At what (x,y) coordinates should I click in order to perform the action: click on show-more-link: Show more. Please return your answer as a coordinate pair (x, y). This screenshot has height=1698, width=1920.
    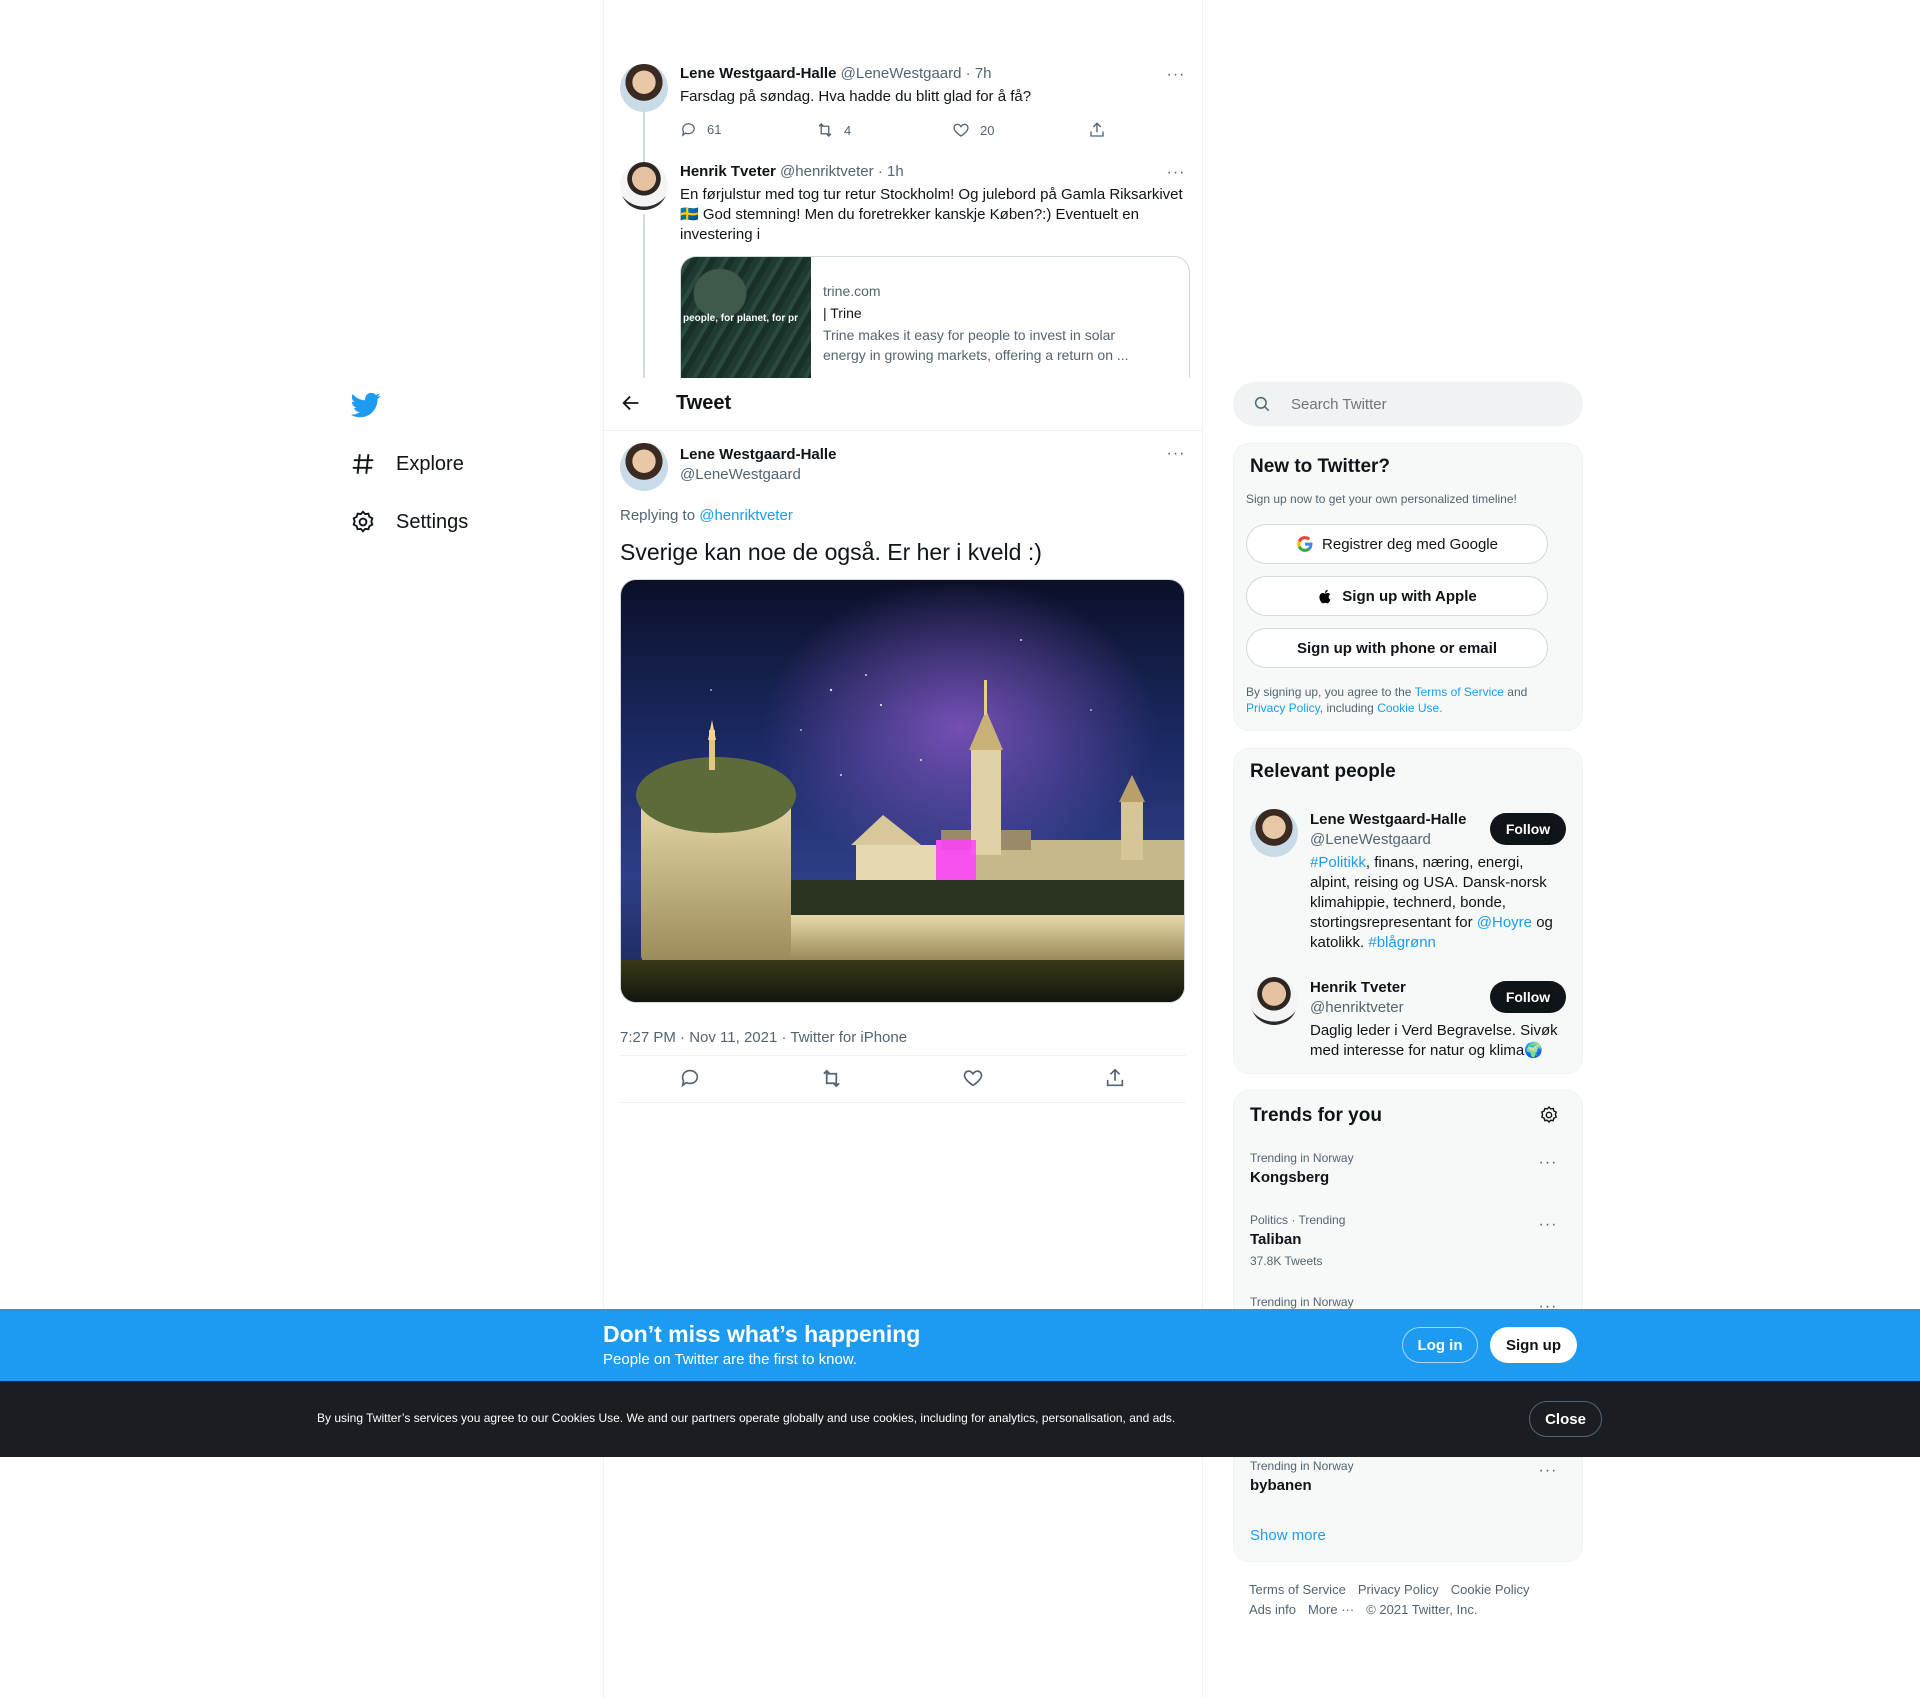
    Looking at the image, I should click on (1288, 1535).